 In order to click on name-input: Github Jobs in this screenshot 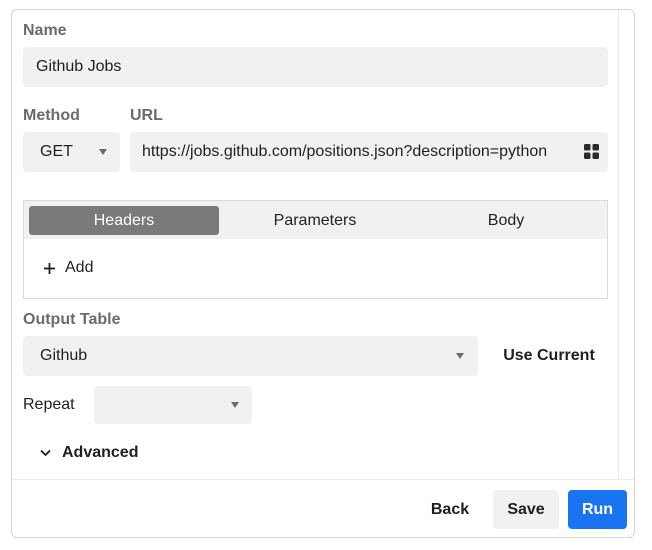, I will do `click(315, 67)`.